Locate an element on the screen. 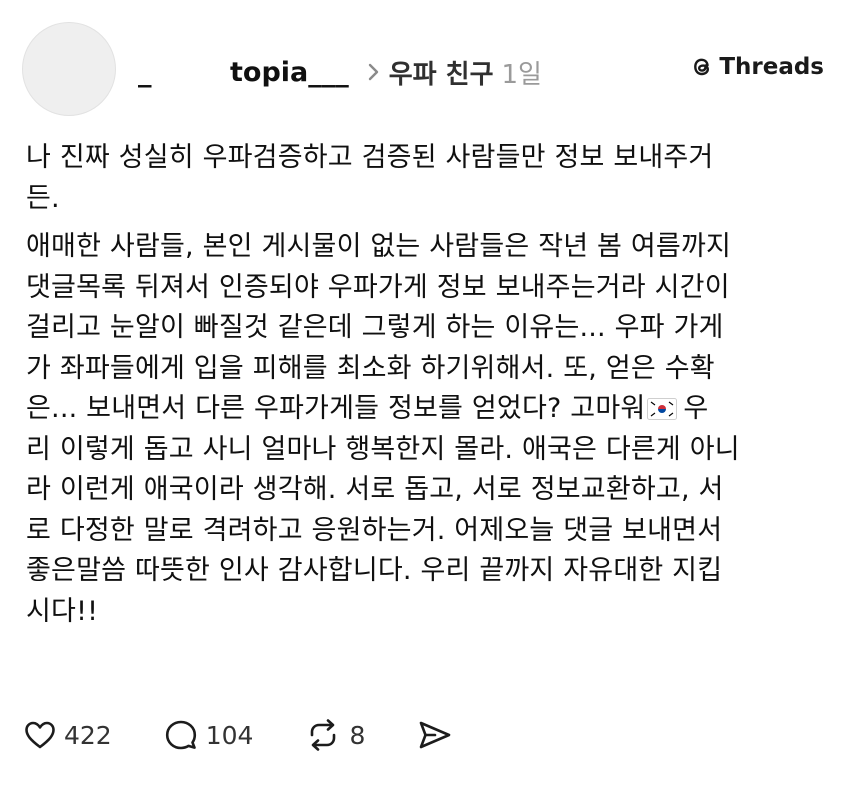  post-age: 1일 is located at coordinates (521, 74).